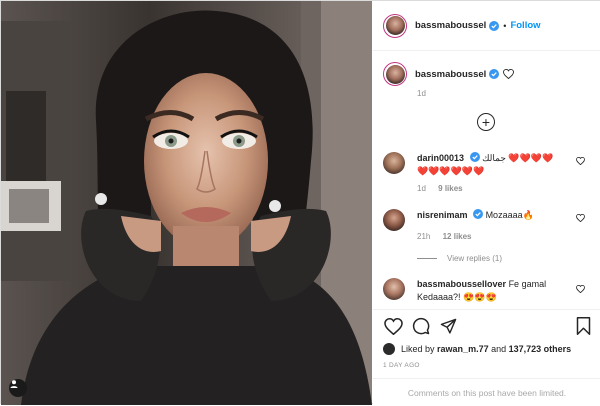 The image size is (600, 406). I want to click on comment-text-2: ❤️❤️❤️❤️❤️❤️, so click(451, 171).